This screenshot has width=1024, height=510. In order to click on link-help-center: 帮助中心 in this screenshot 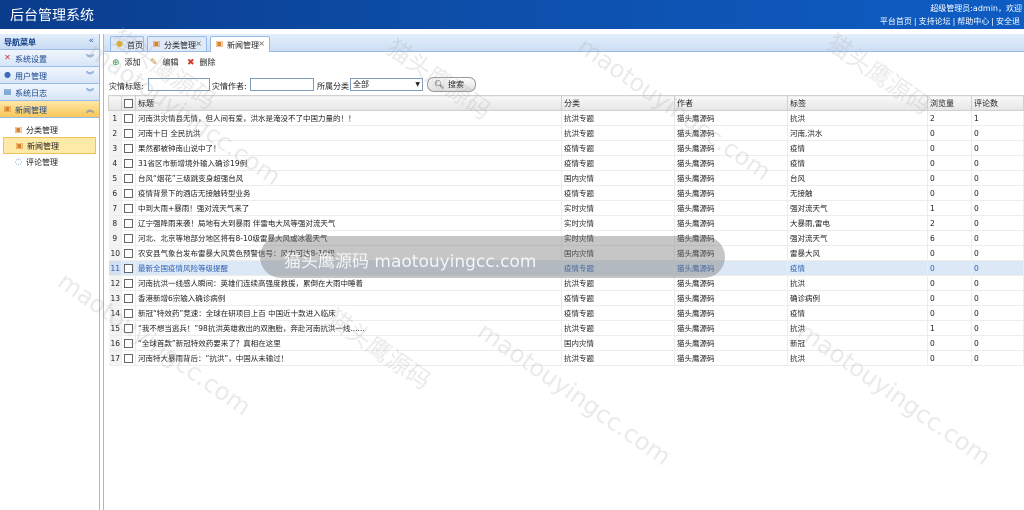, I will do `click(973, 21)`.